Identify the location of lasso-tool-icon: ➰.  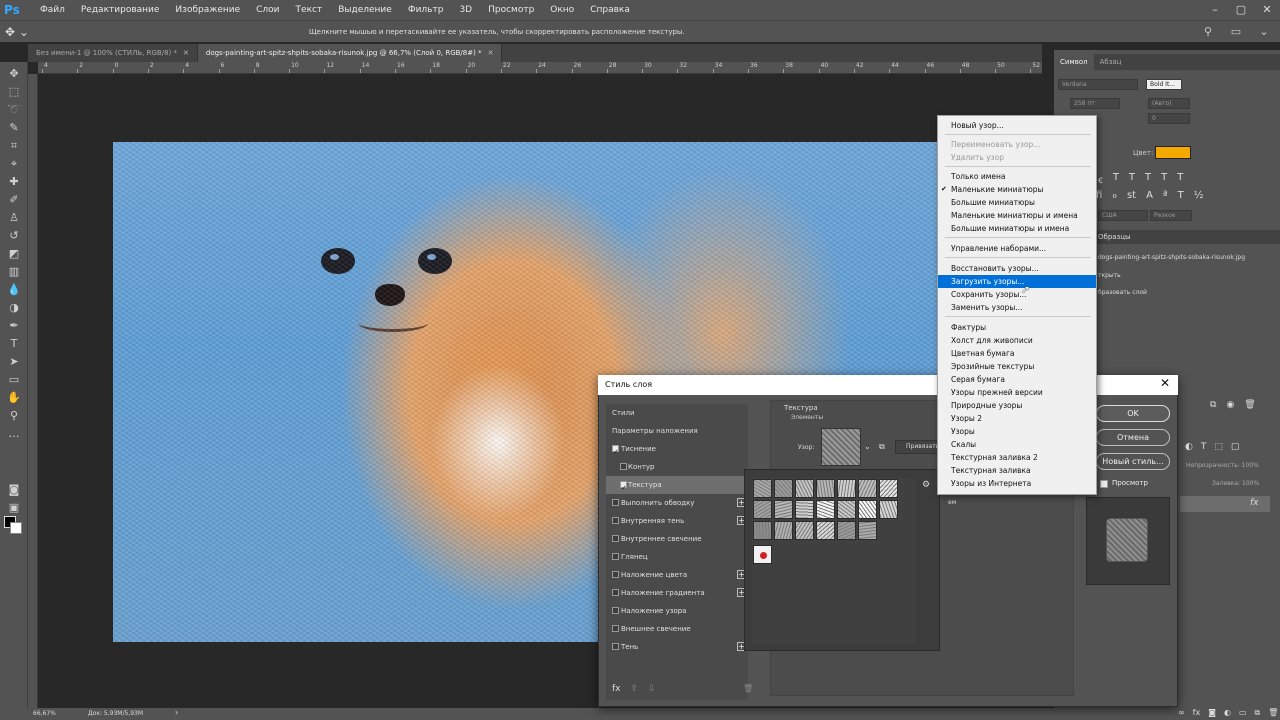
(14, 110).